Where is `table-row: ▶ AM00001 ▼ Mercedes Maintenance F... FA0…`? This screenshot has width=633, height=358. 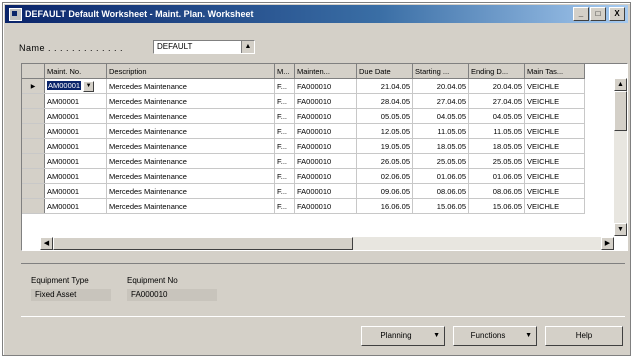
table-row: ▶ AM00001 ▼ Mercedes Maintenance F... FA0… is located at coordinates (303, 86).